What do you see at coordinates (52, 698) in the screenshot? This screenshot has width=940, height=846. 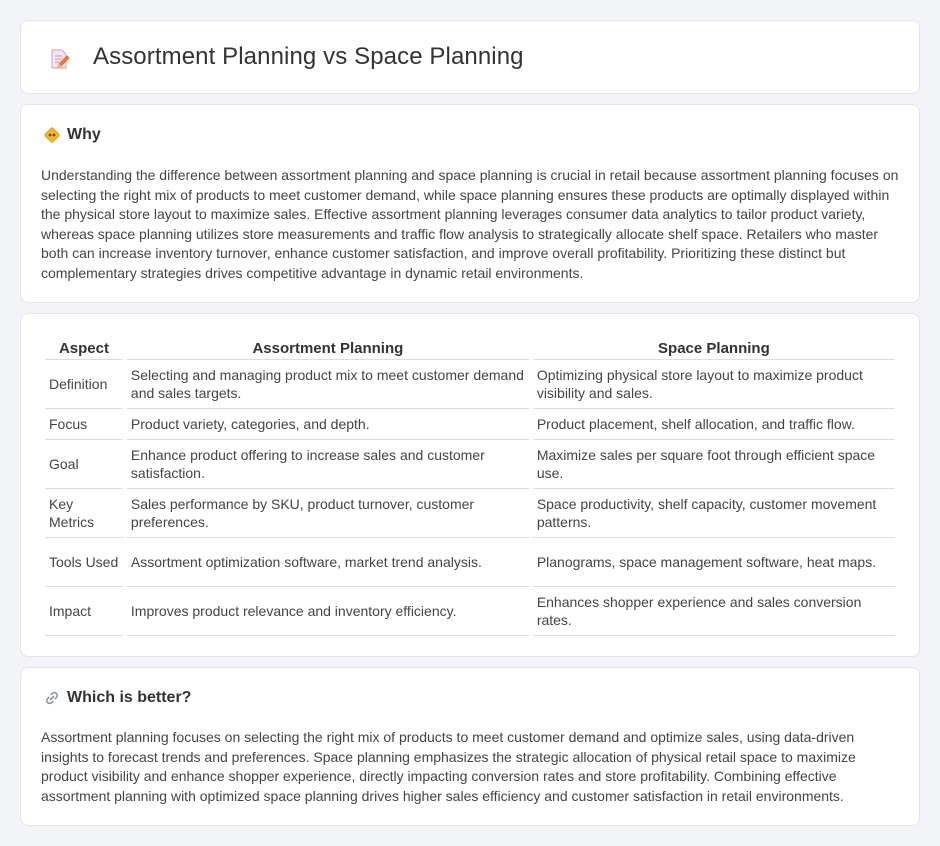 I see `link-icon` at bounding box center [52, 698].